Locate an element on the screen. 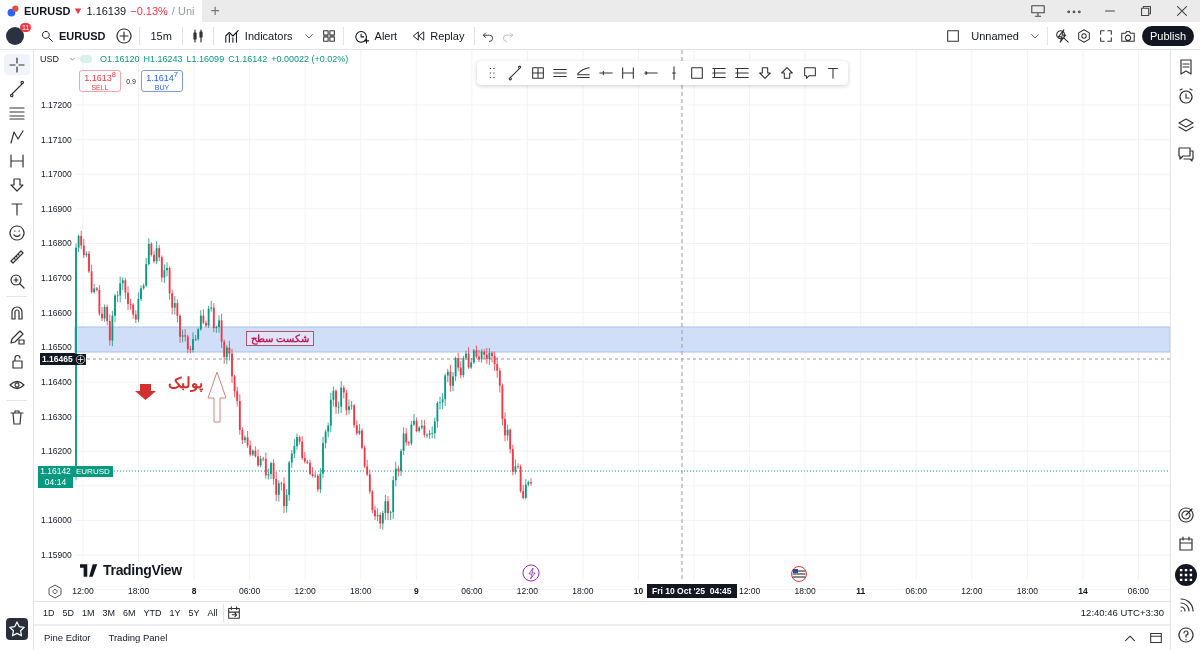 This screenshot has height=650, width=1200. price-badge: 1.16465 is located at coordinates (57, 359).